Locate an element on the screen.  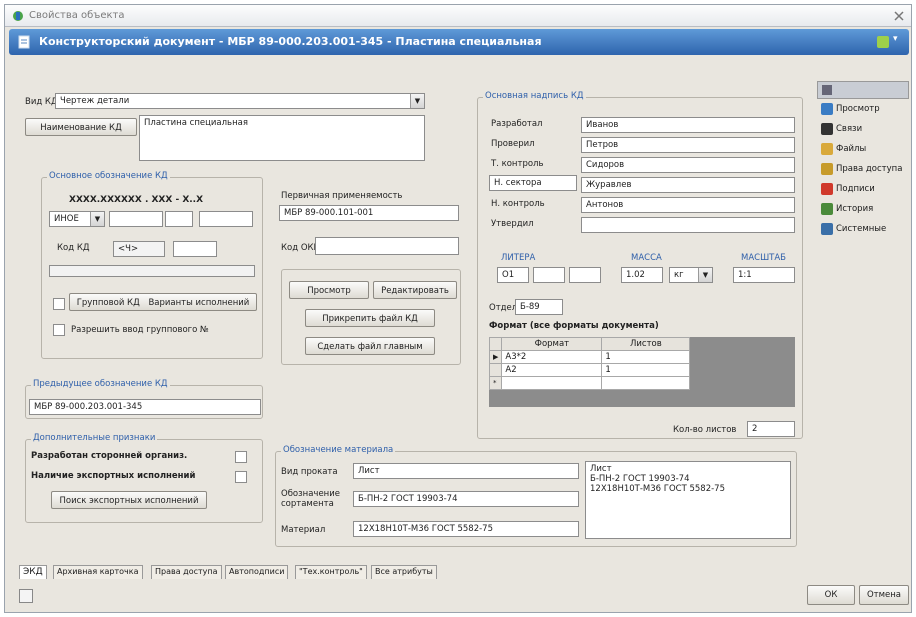
allow-group-checkbox is located at coordinates (59, 330).